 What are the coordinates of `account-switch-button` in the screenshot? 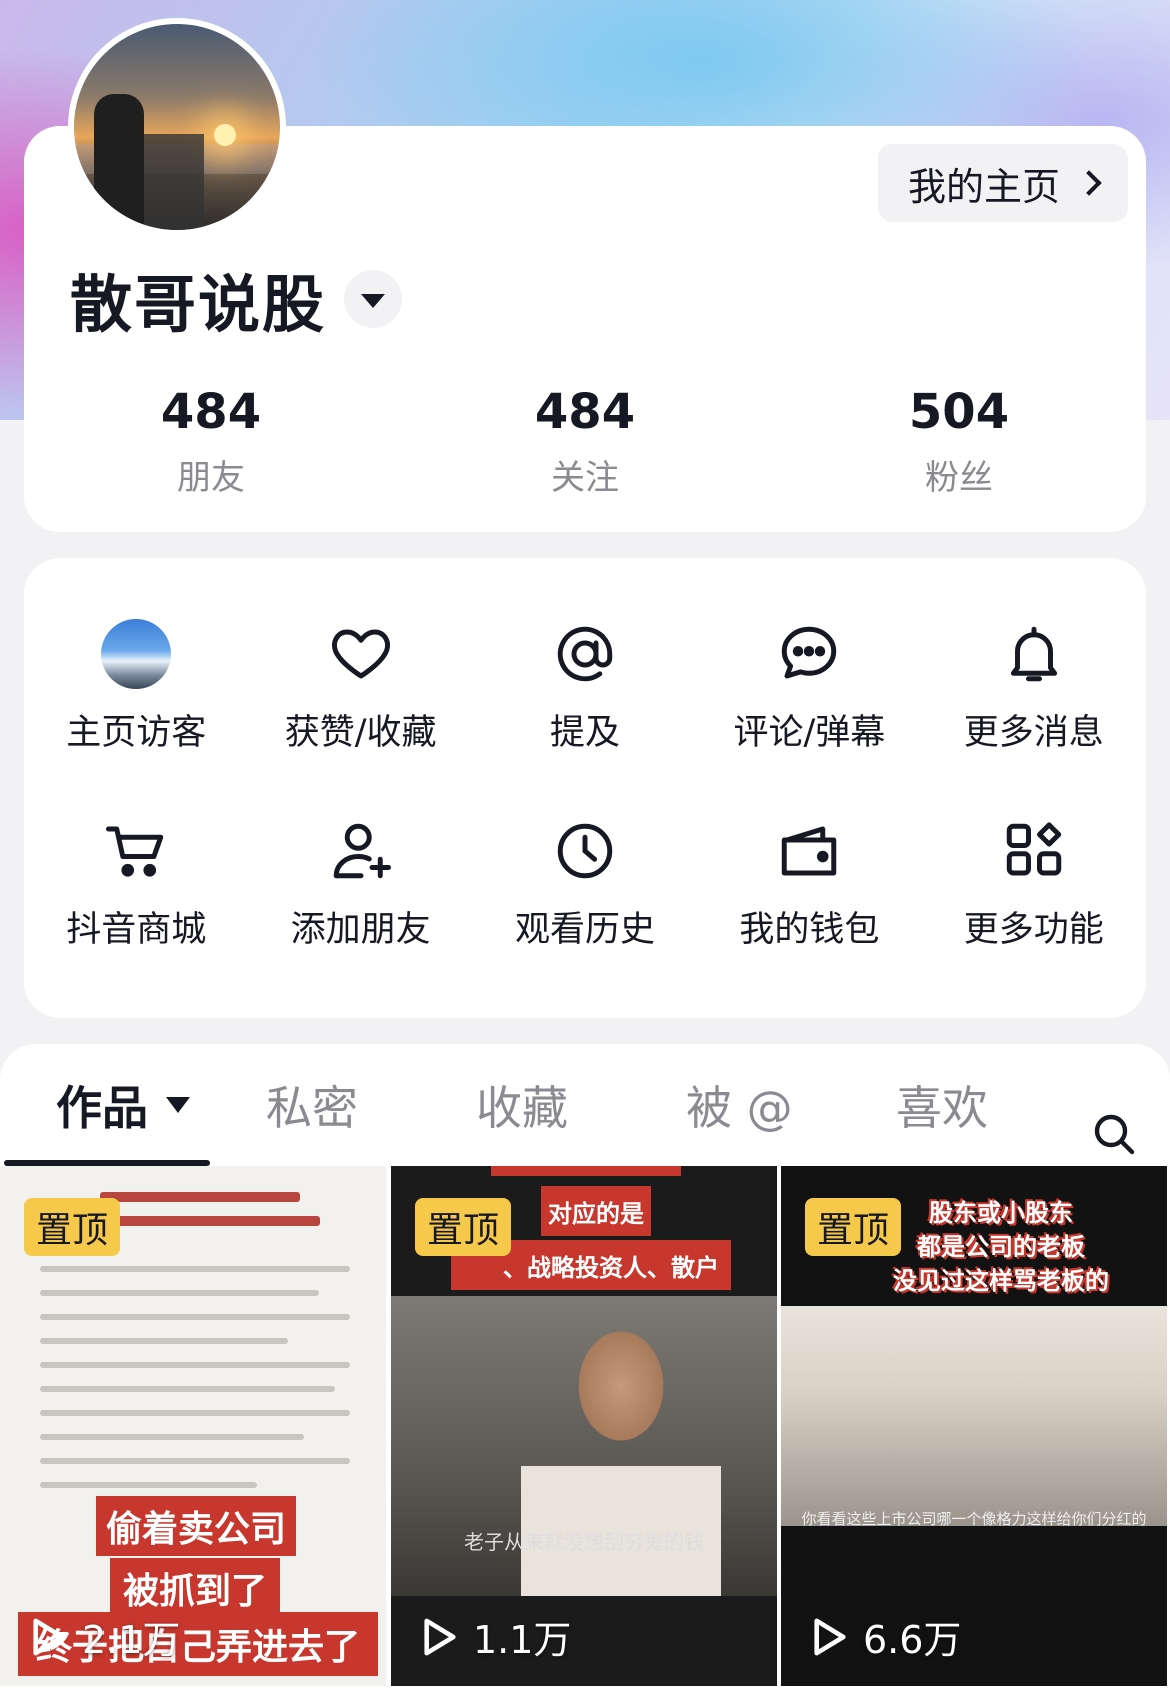 It's located at (373, 299).